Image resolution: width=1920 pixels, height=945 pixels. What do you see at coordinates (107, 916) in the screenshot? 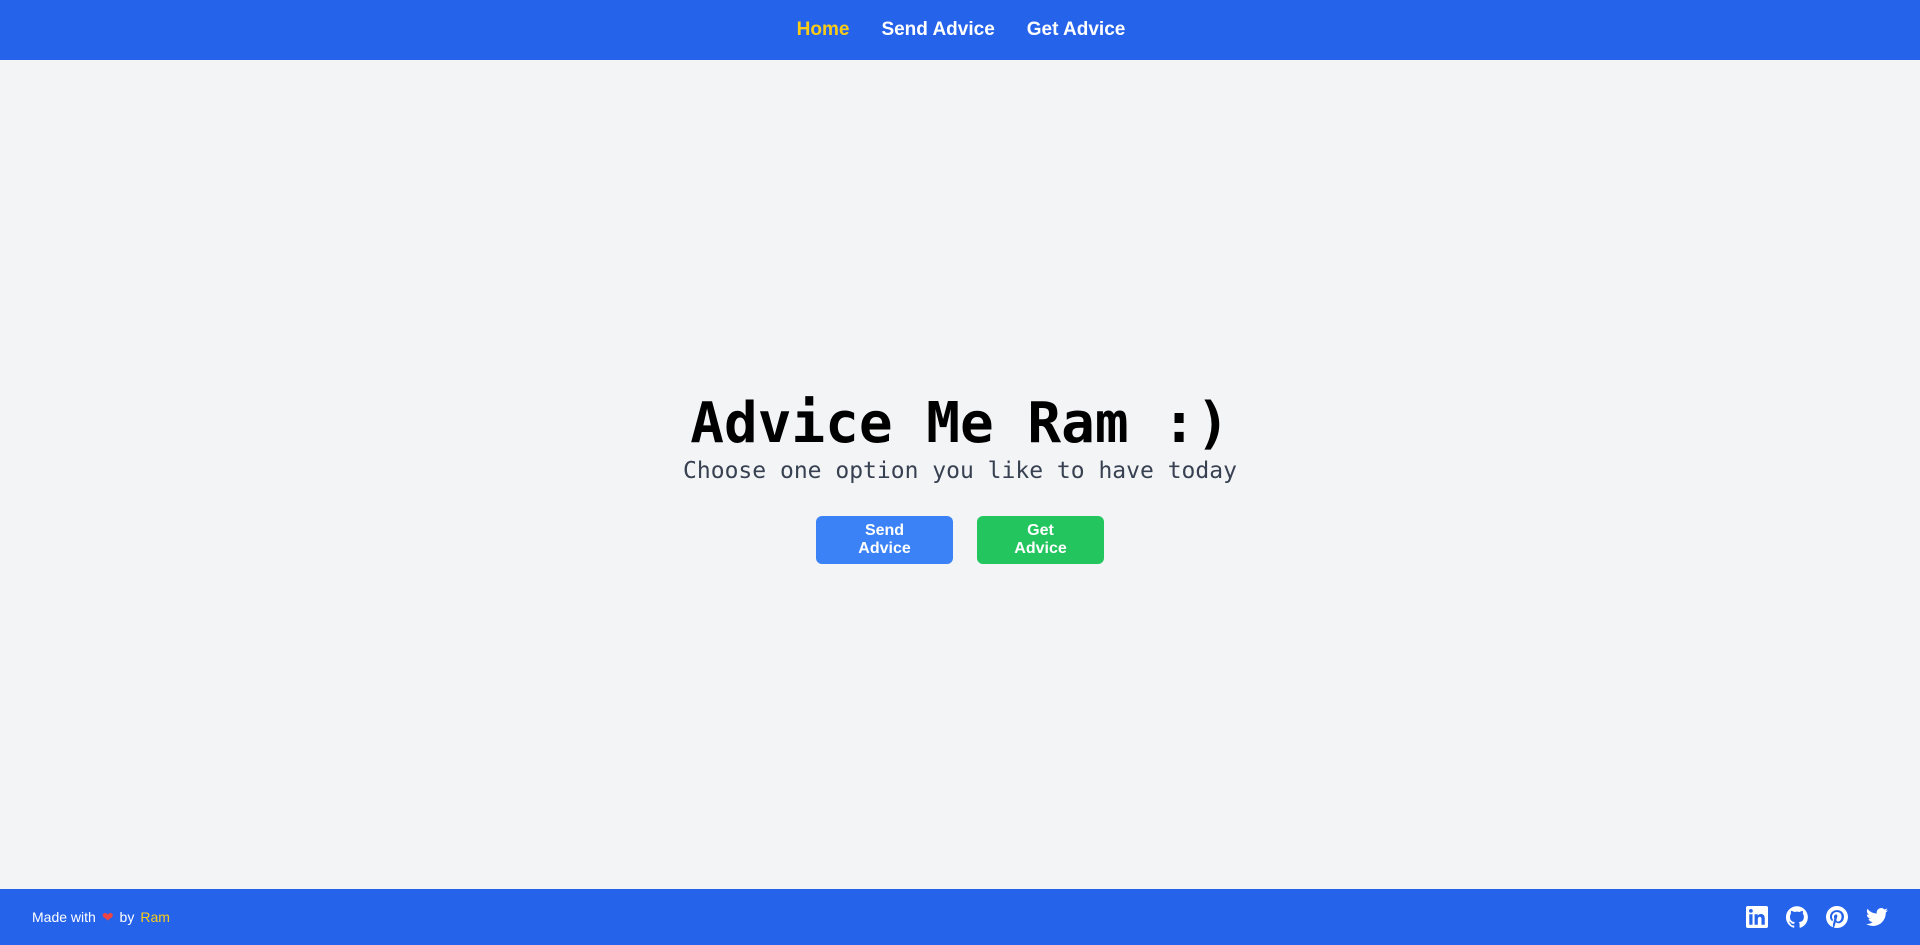
I see `heart-icon: ❤` at bounding box center [107, 916].